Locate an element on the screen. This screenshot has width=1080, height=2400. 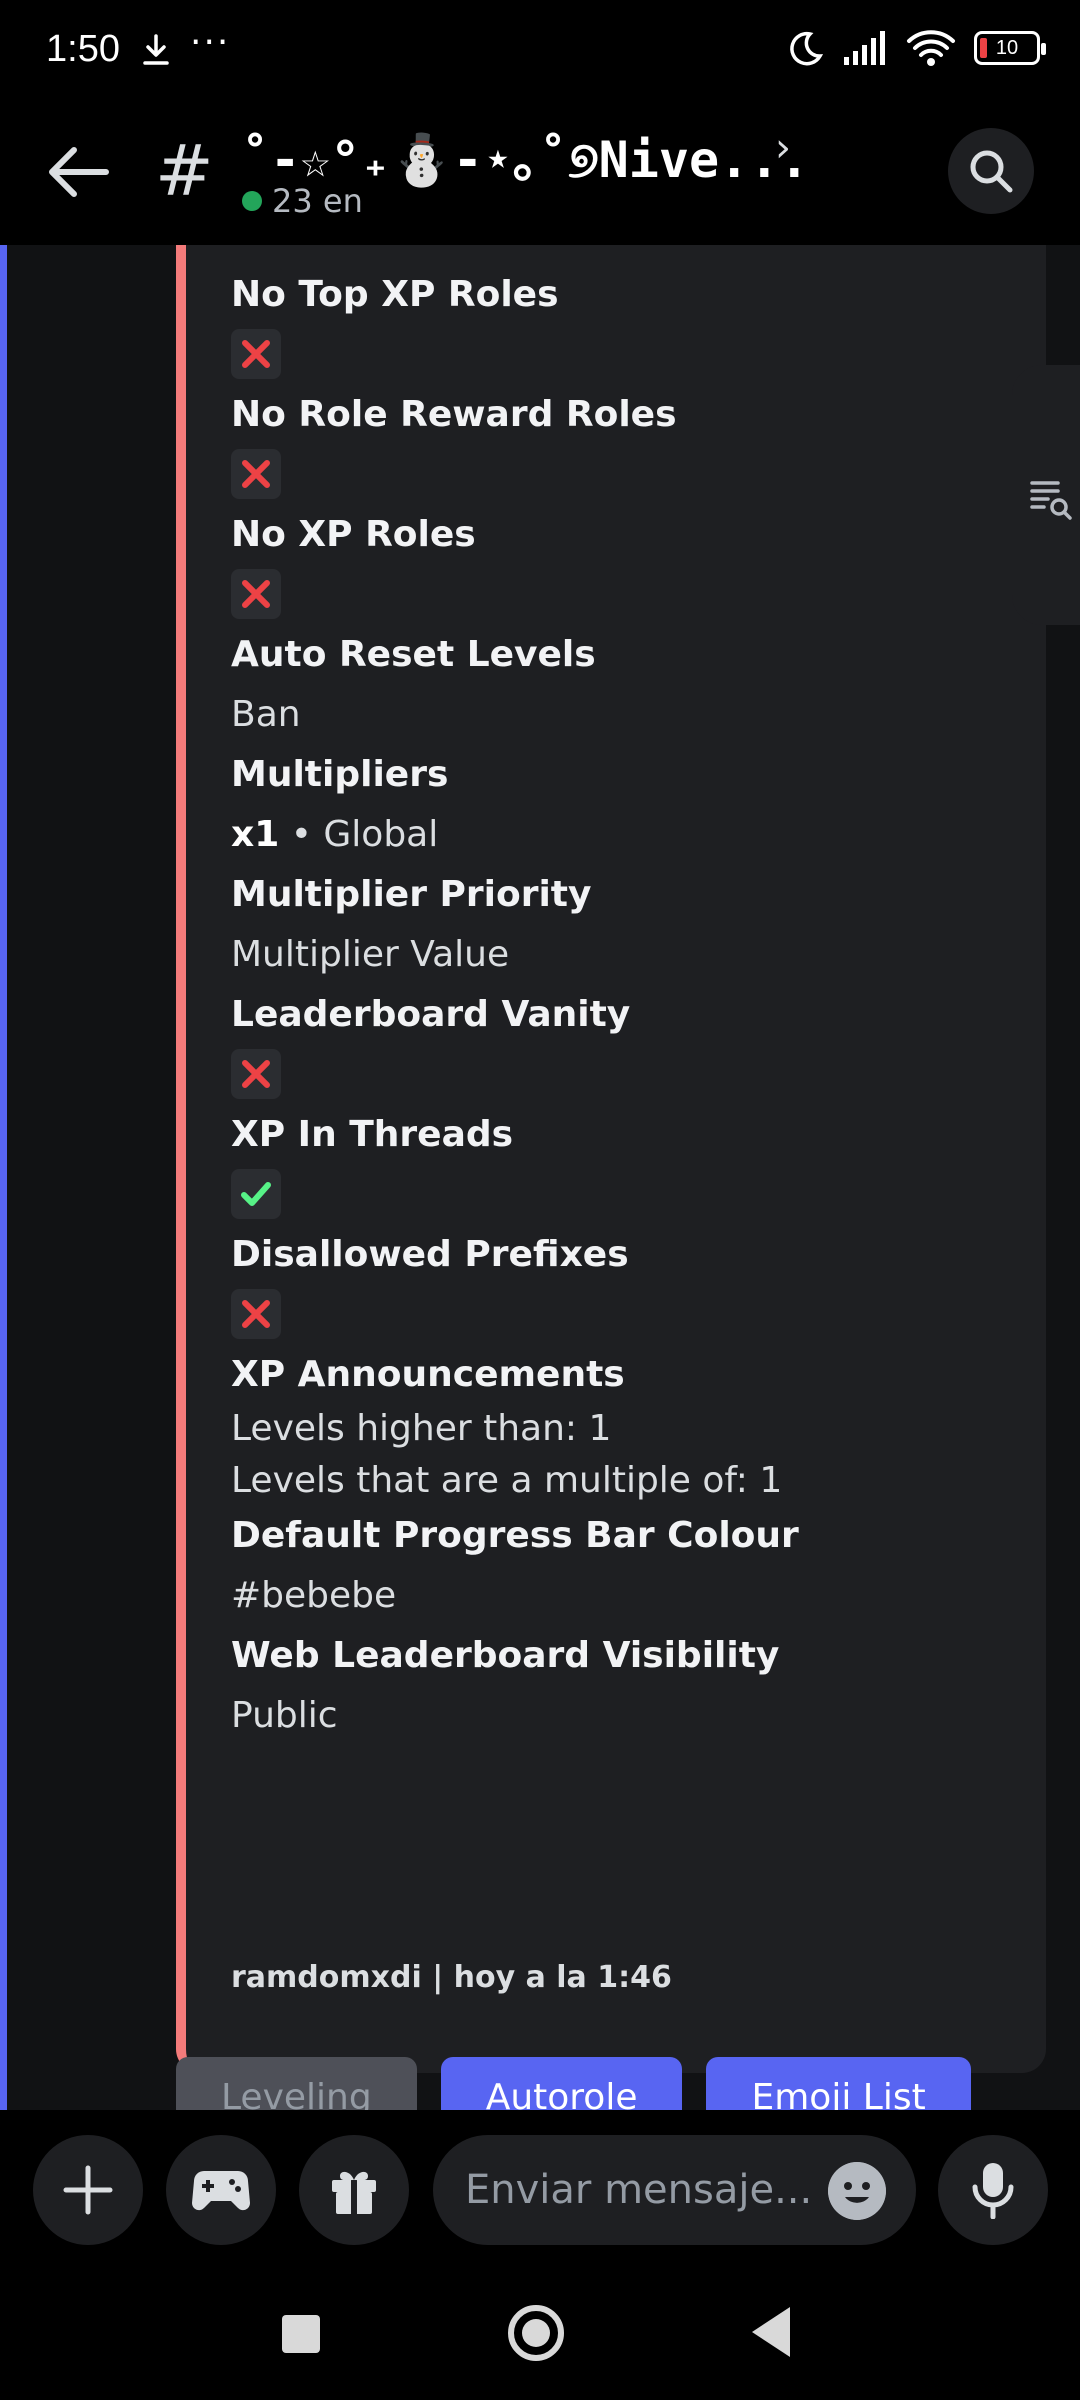
embed-field: Disallowed Prefixes is located at coordinates (626, 1287).